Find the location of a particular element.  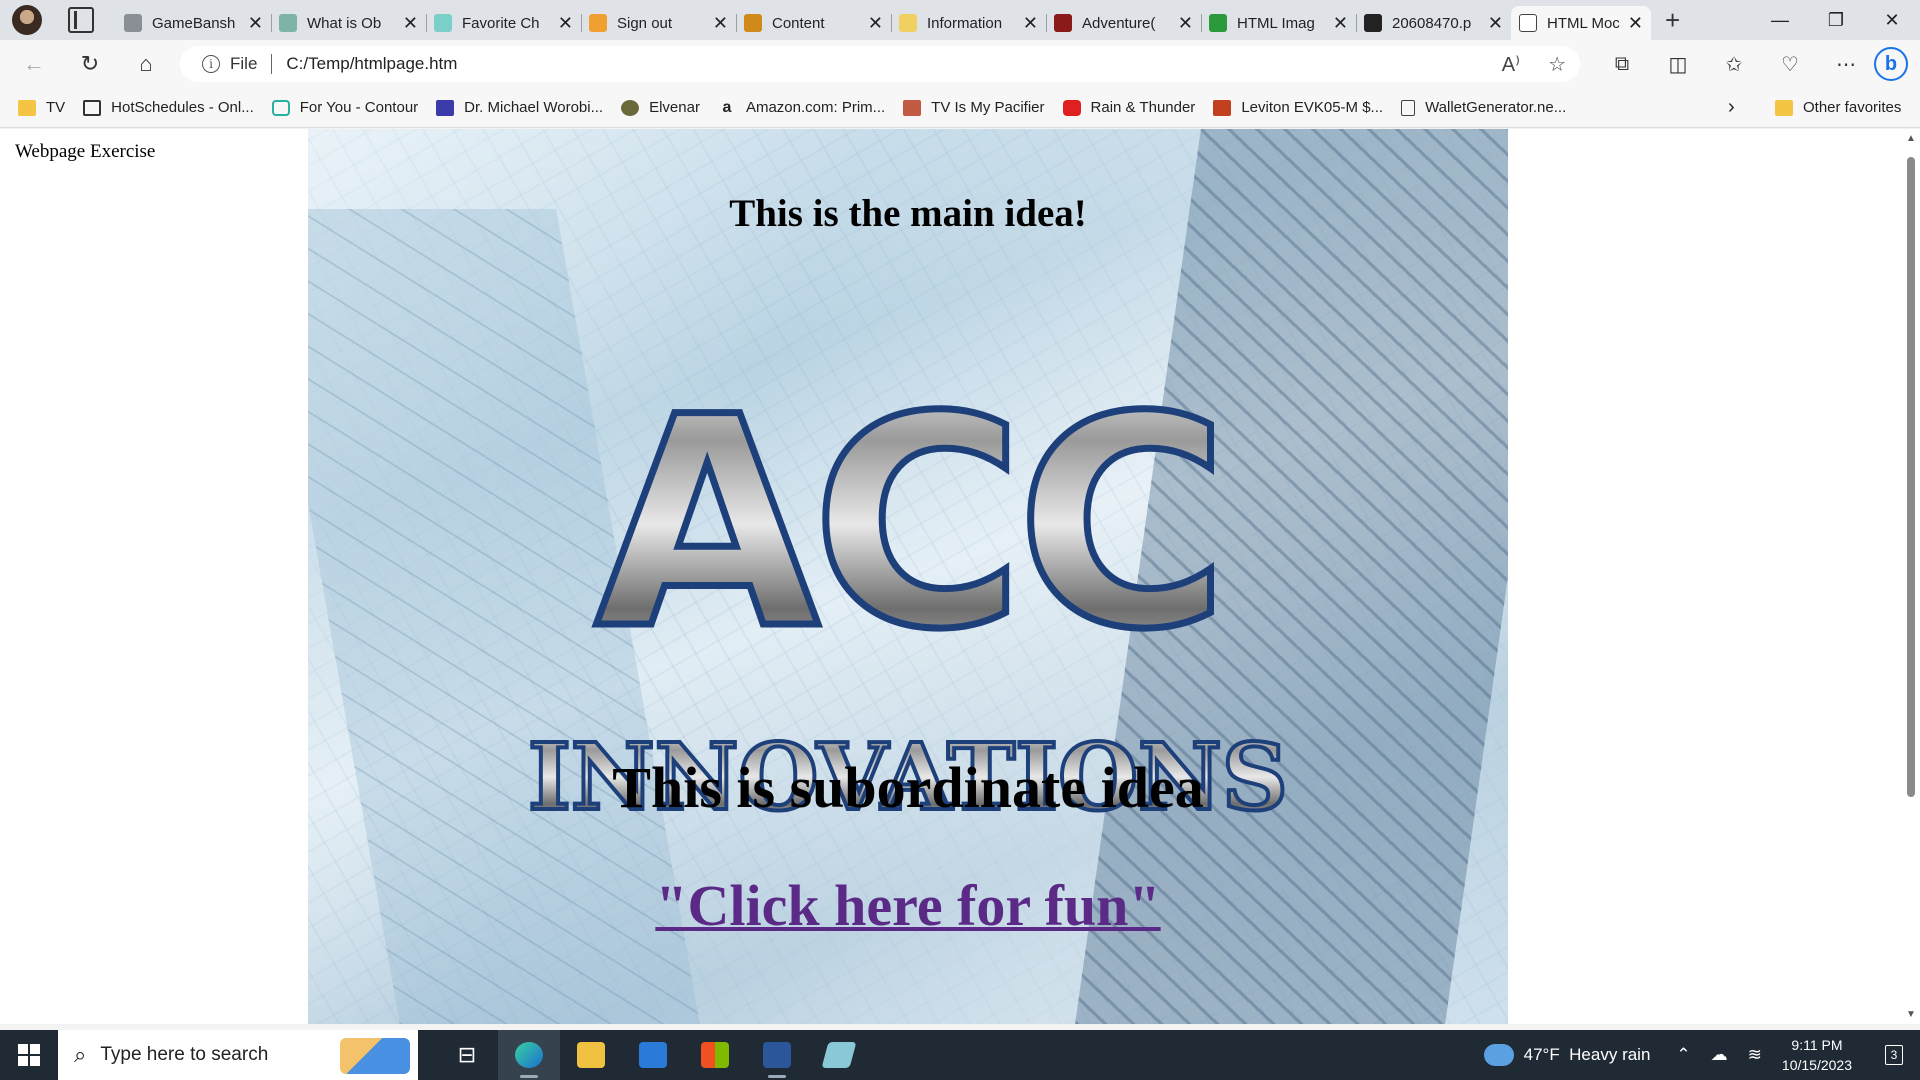

split-screen-icon: ◫ is located at coordinates (1678, 64).